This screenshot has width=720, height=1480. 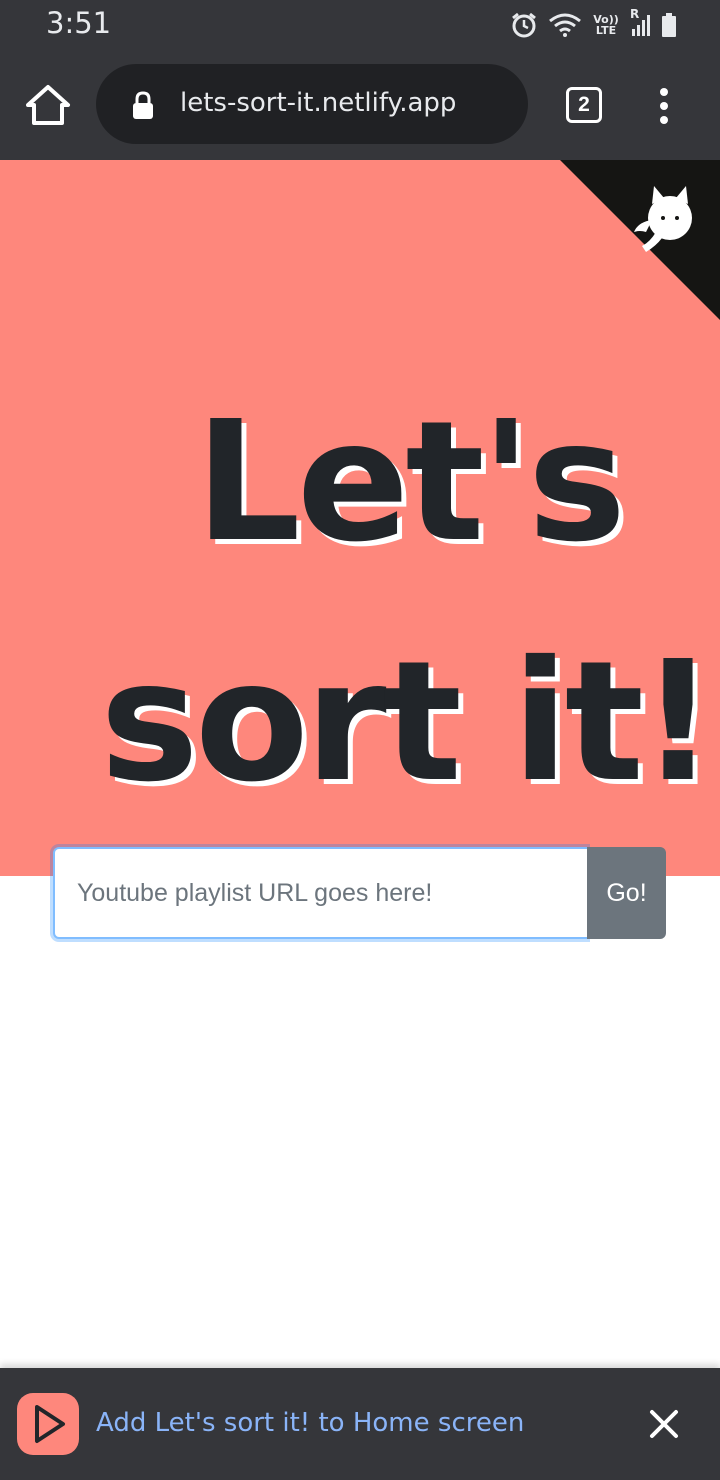 I want to click on menu-button, so click(x=664, y=106).